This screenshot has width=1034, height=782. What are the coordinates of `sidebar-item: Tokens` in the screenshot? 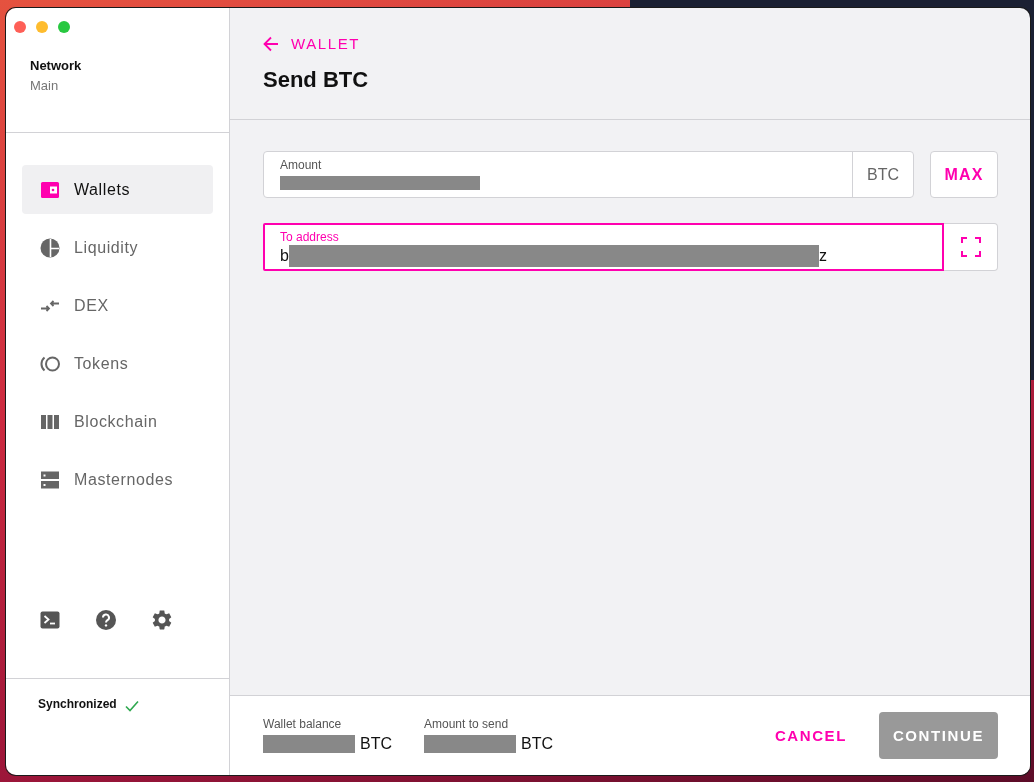 It's located at (117, 363).